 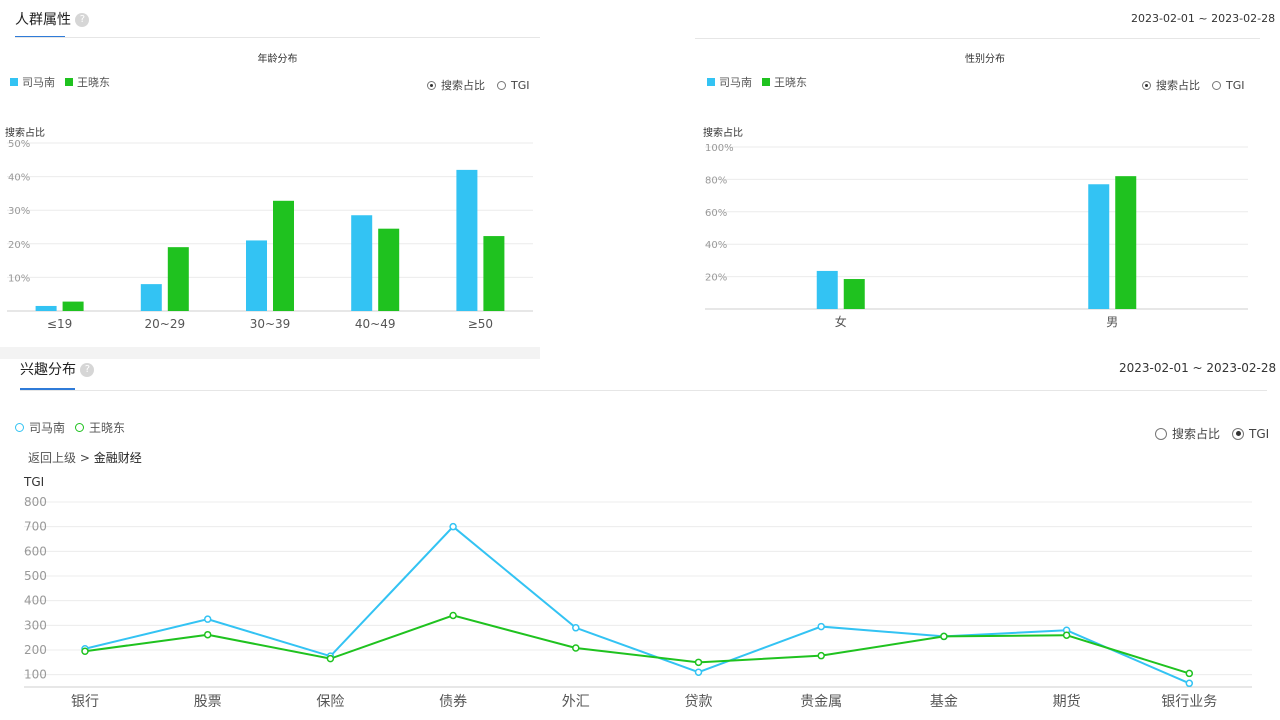 What do you see at coordinates (1112, 322) in the screenshot?
I see `x-tick-label: 男` at bounding box center [1112, 322].